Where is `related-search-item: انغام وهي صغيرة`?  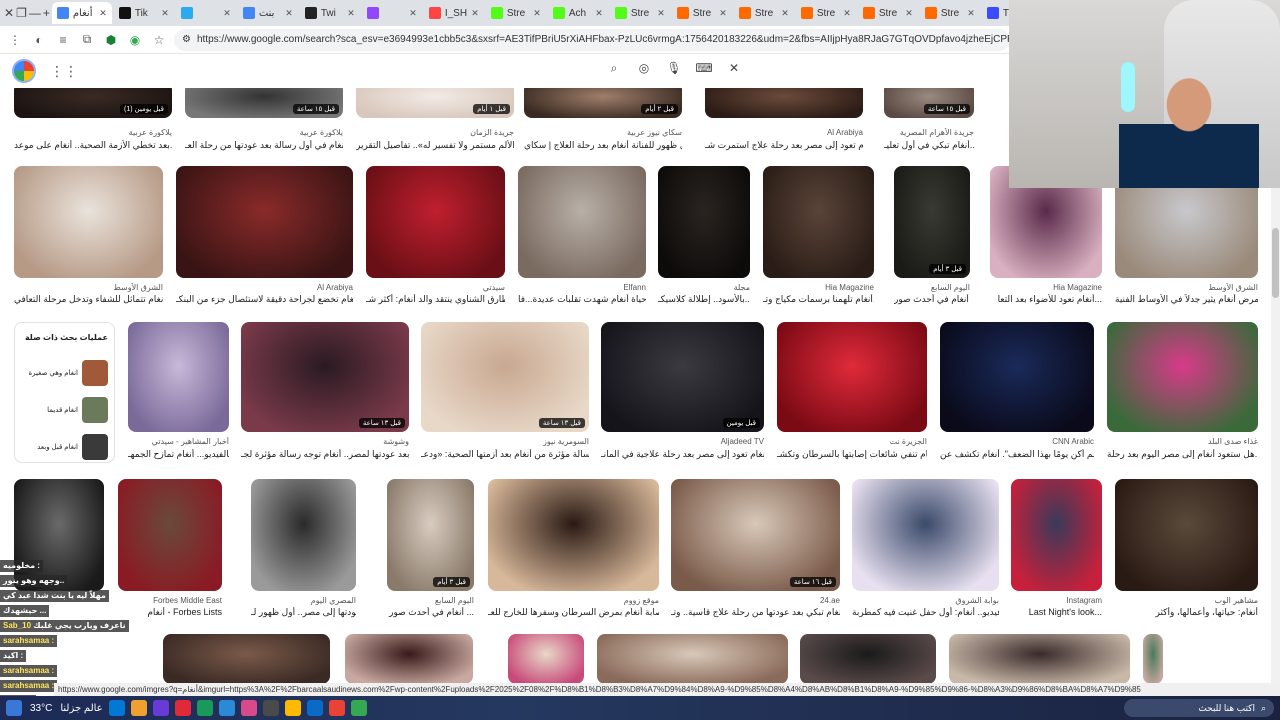 related-search-item: انغام وهي صغيرة is located at coordinates (65, 373).